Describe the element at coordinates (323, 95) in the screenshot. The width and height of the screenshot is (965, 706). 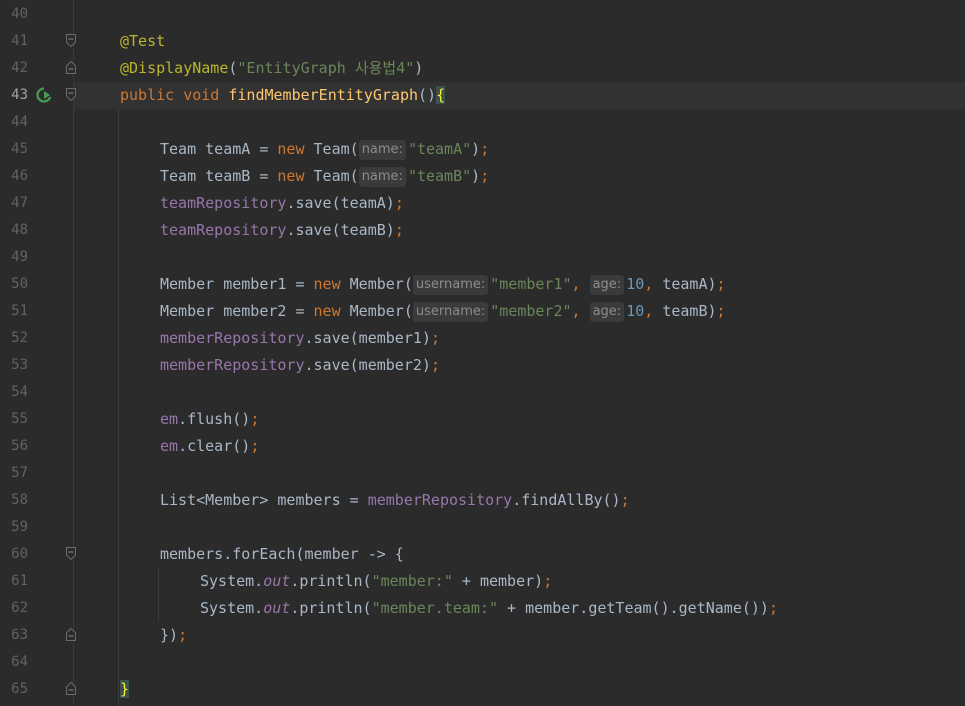
I see `method-name-token: findMemberEntityGraph` at that location.